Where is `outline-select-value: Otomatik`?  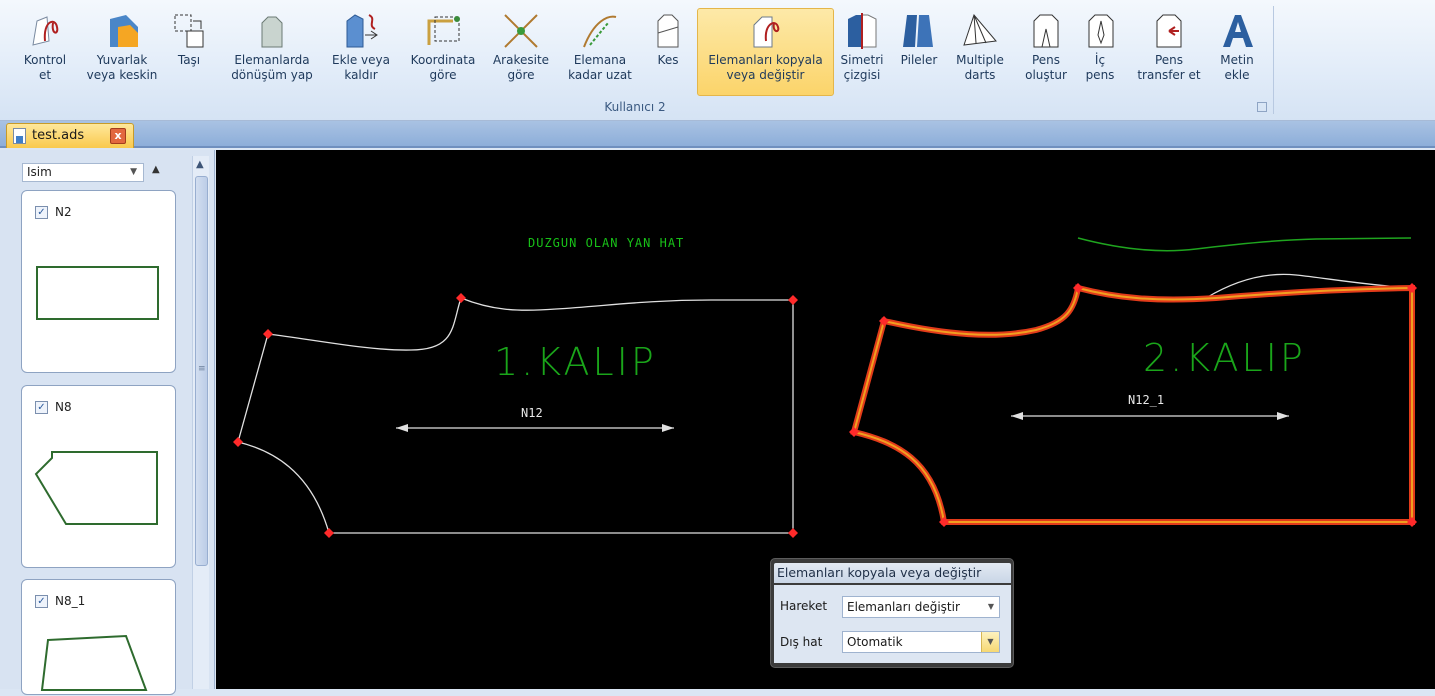
outline-select-value: Otomatik is located at coordinates (875, 642).